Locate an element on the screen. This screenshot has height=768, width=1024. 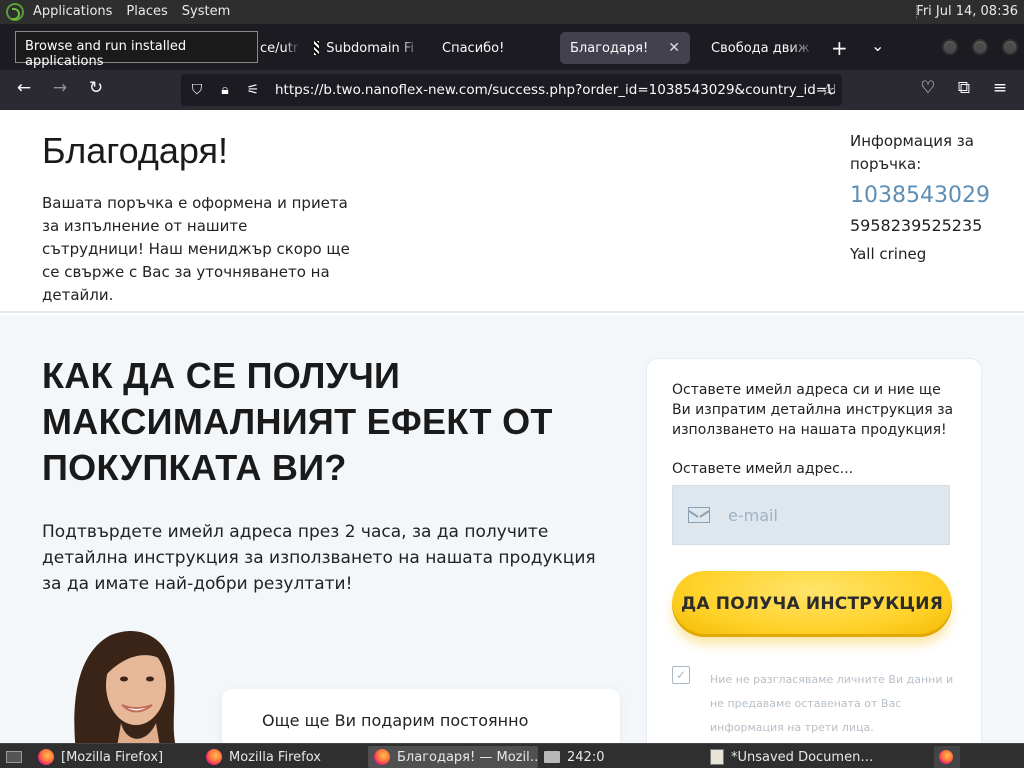
consent-checkbox: ✓ is located at coordinates (681, 675).